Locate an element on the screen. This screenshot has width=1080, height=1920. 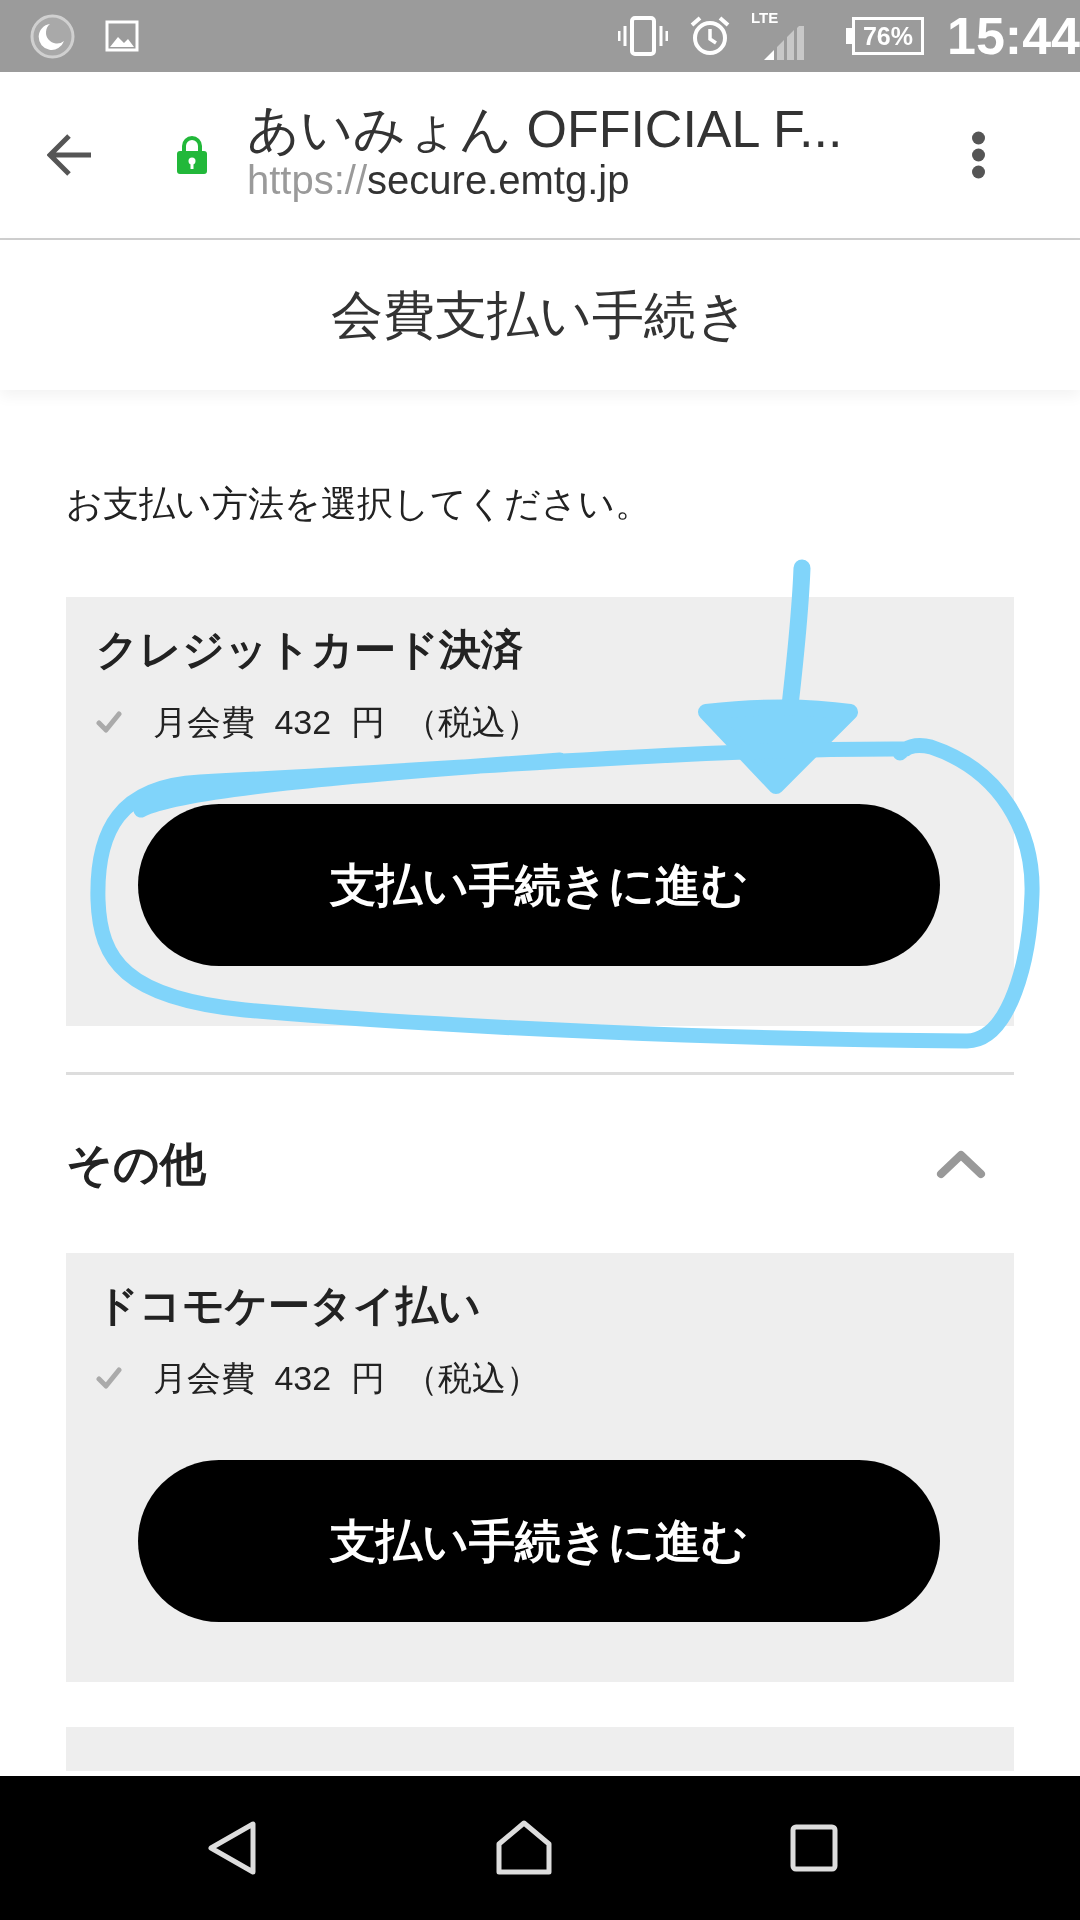
home-icon is located at coordinates (524, 1848).